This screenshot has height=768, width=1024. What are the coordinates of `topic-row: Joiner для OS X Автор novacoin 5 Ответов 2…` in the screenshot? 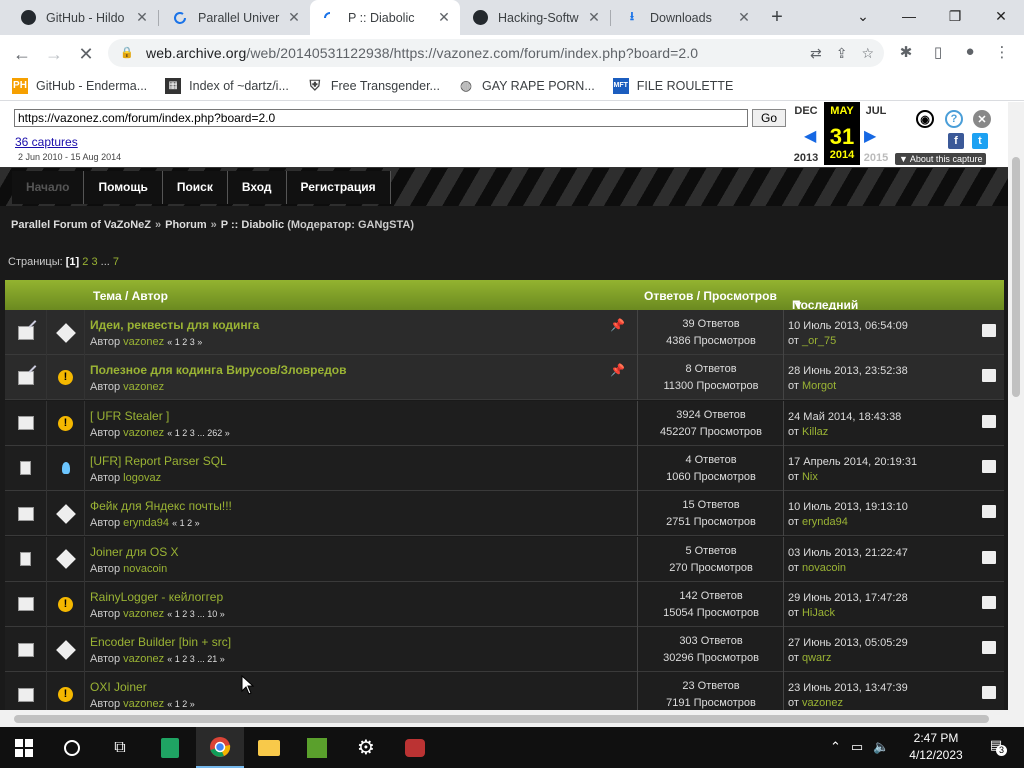 It's located at (504, 559).